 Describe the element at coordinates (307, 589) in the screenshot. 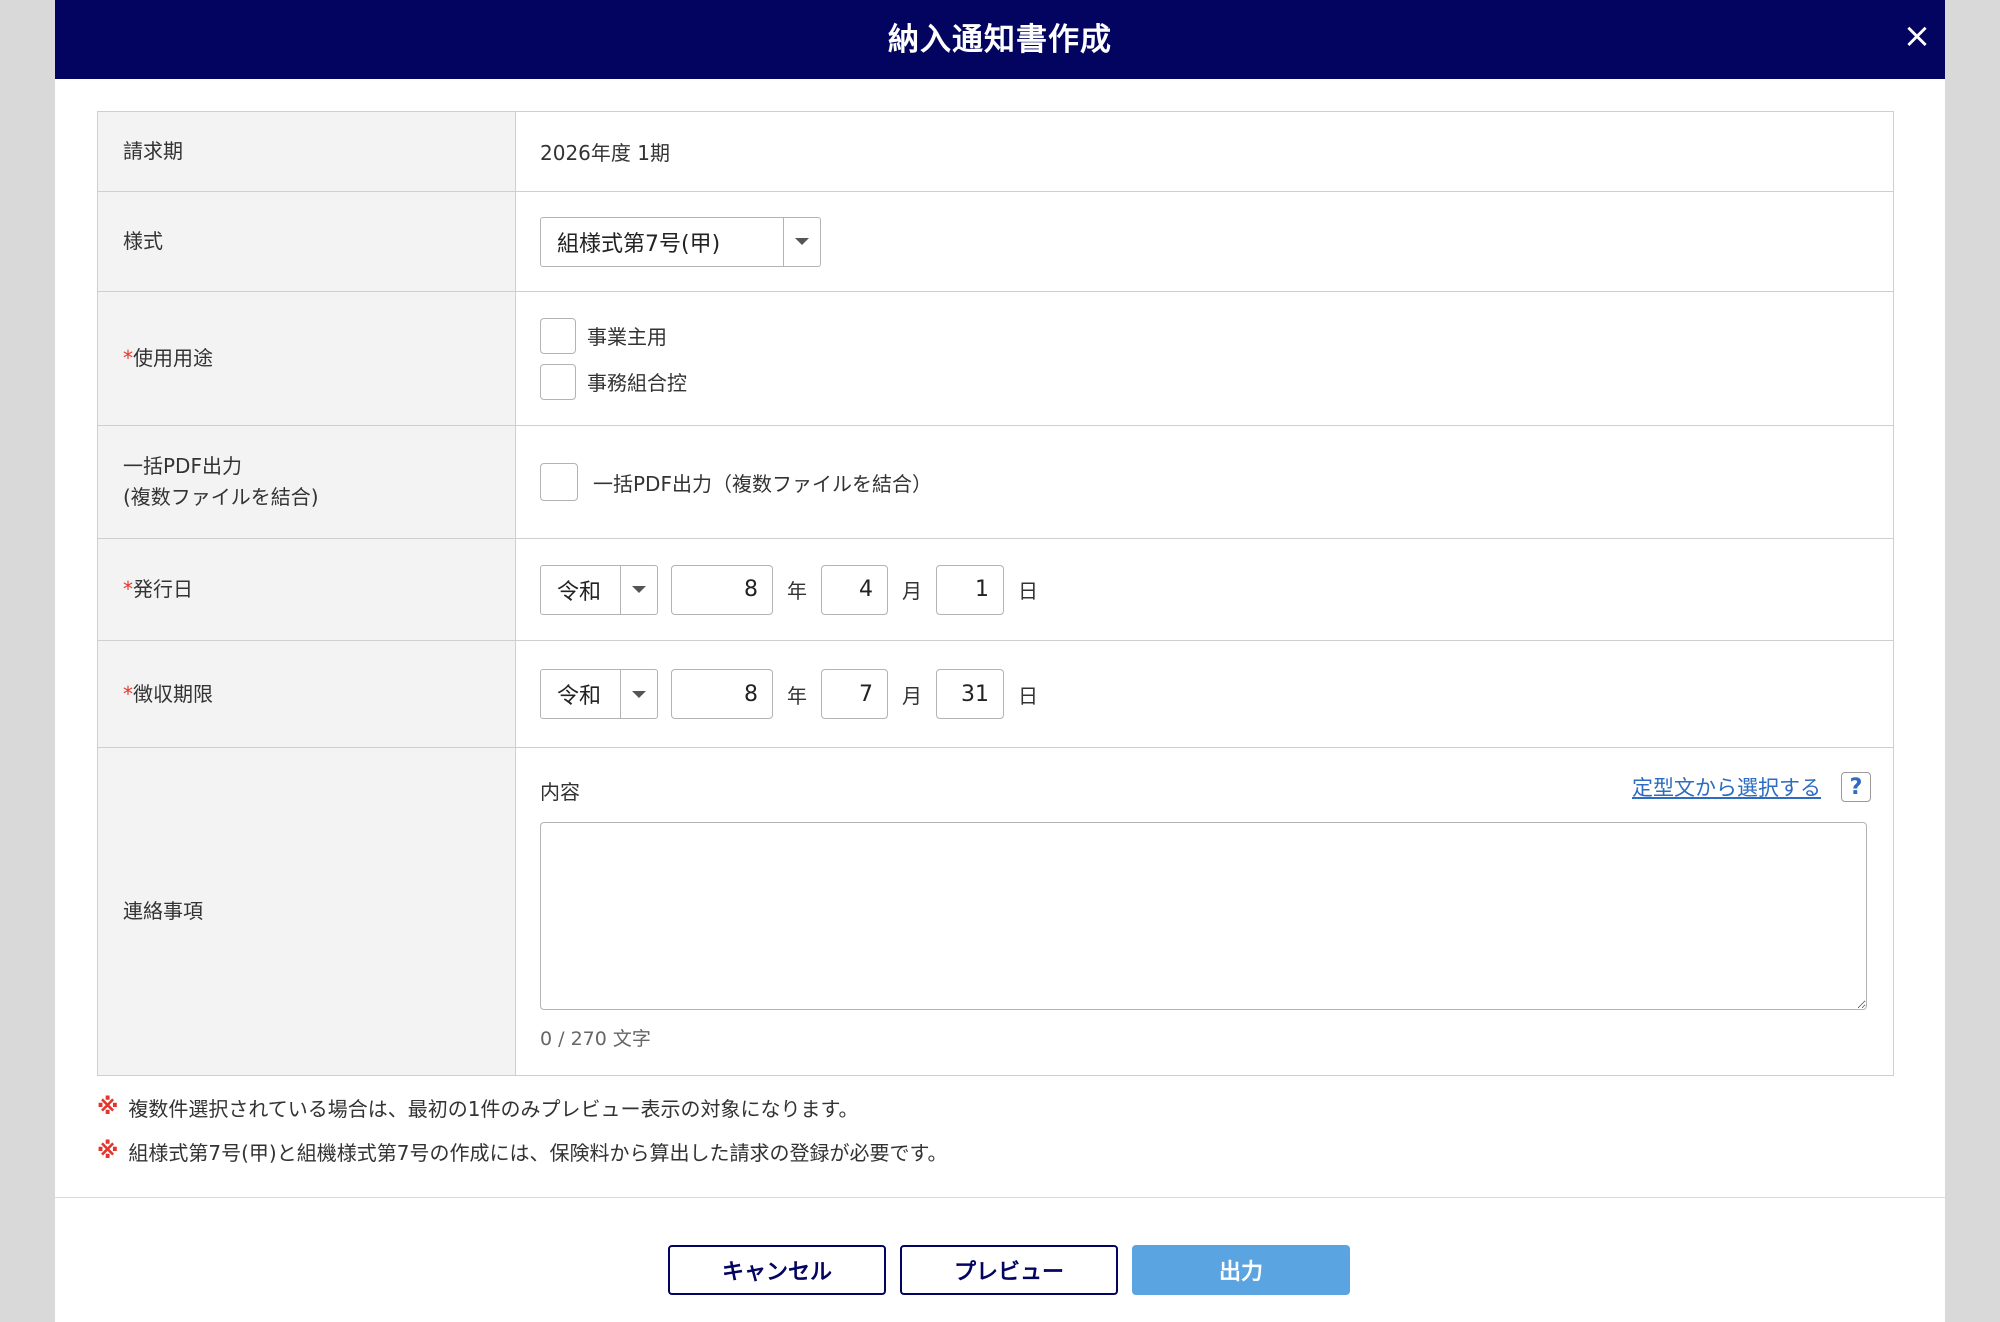

I see `label-issue-date: * 発行日` at that location.